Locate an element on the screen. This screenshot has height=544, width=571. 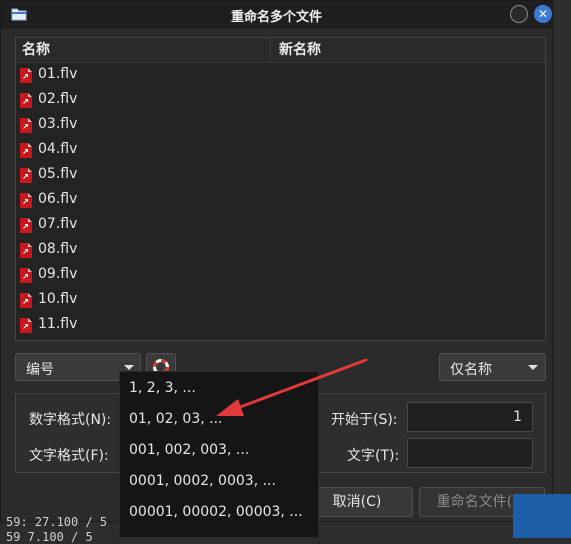
mode-dropdown-value: 编号 is located at coordinates (40, 370).